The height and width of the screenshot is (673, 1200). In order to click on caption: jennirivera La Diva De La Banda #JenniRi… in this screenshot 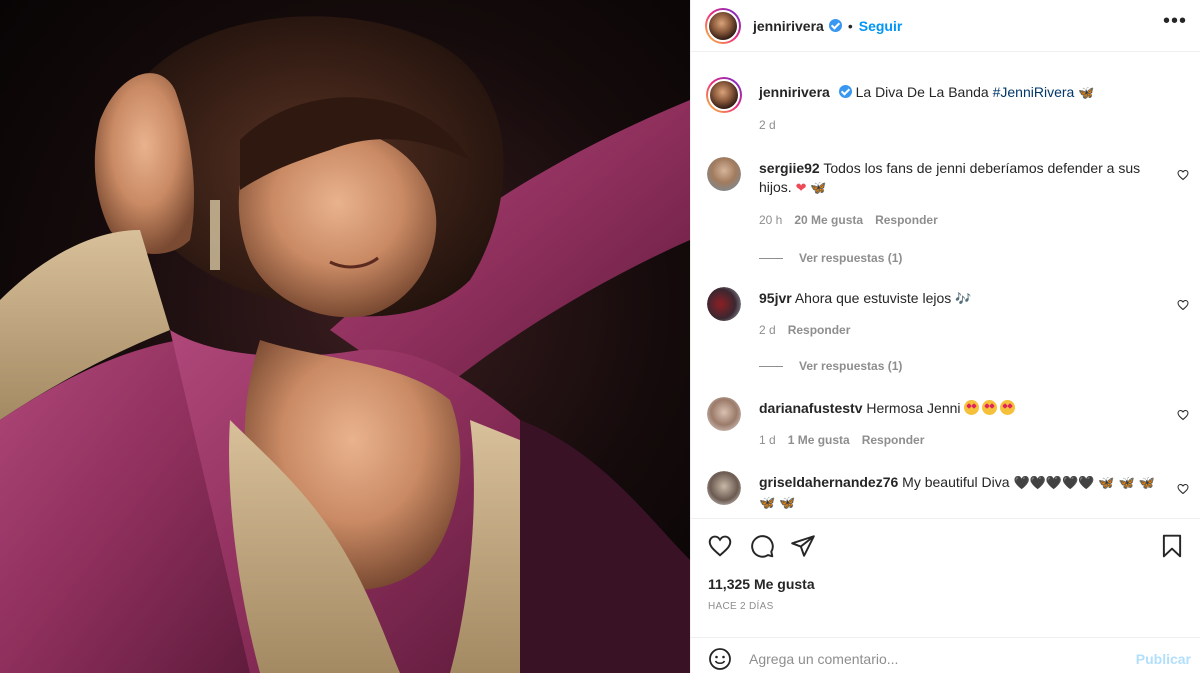, I will do `click(946, 108)`.